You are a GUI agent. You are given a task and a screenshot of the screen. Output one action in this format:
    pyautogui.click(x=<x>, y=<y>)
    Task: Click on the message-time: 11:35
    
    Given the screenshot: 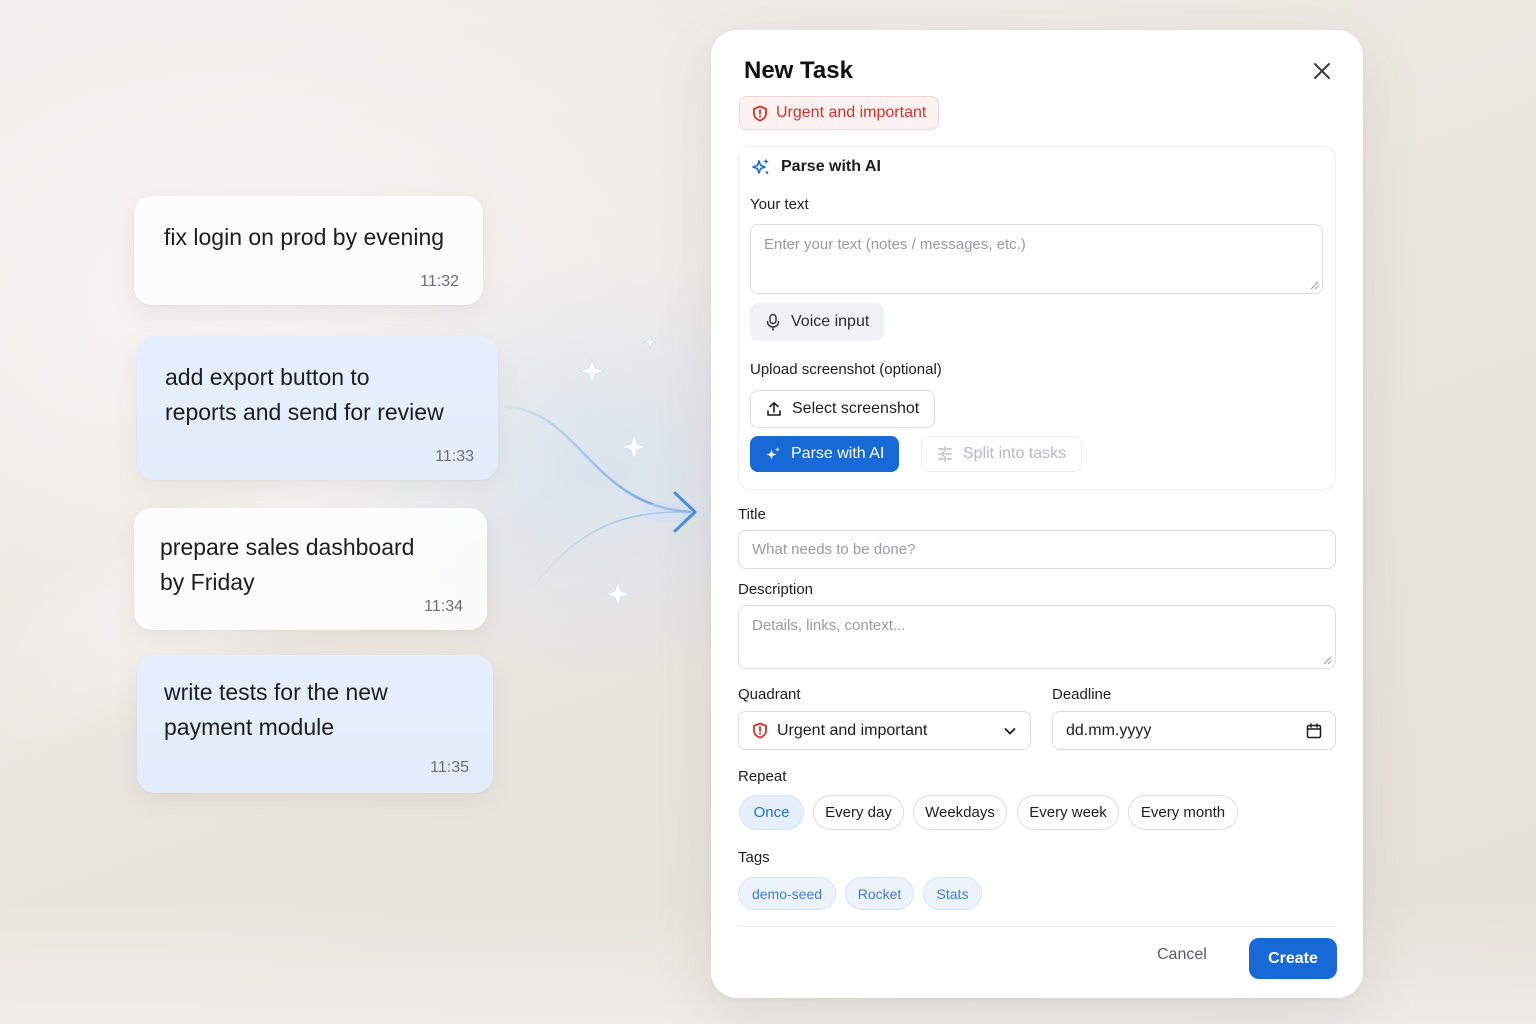 What is the action you would take?
    pyautogui.click(x=449, y=767)
    